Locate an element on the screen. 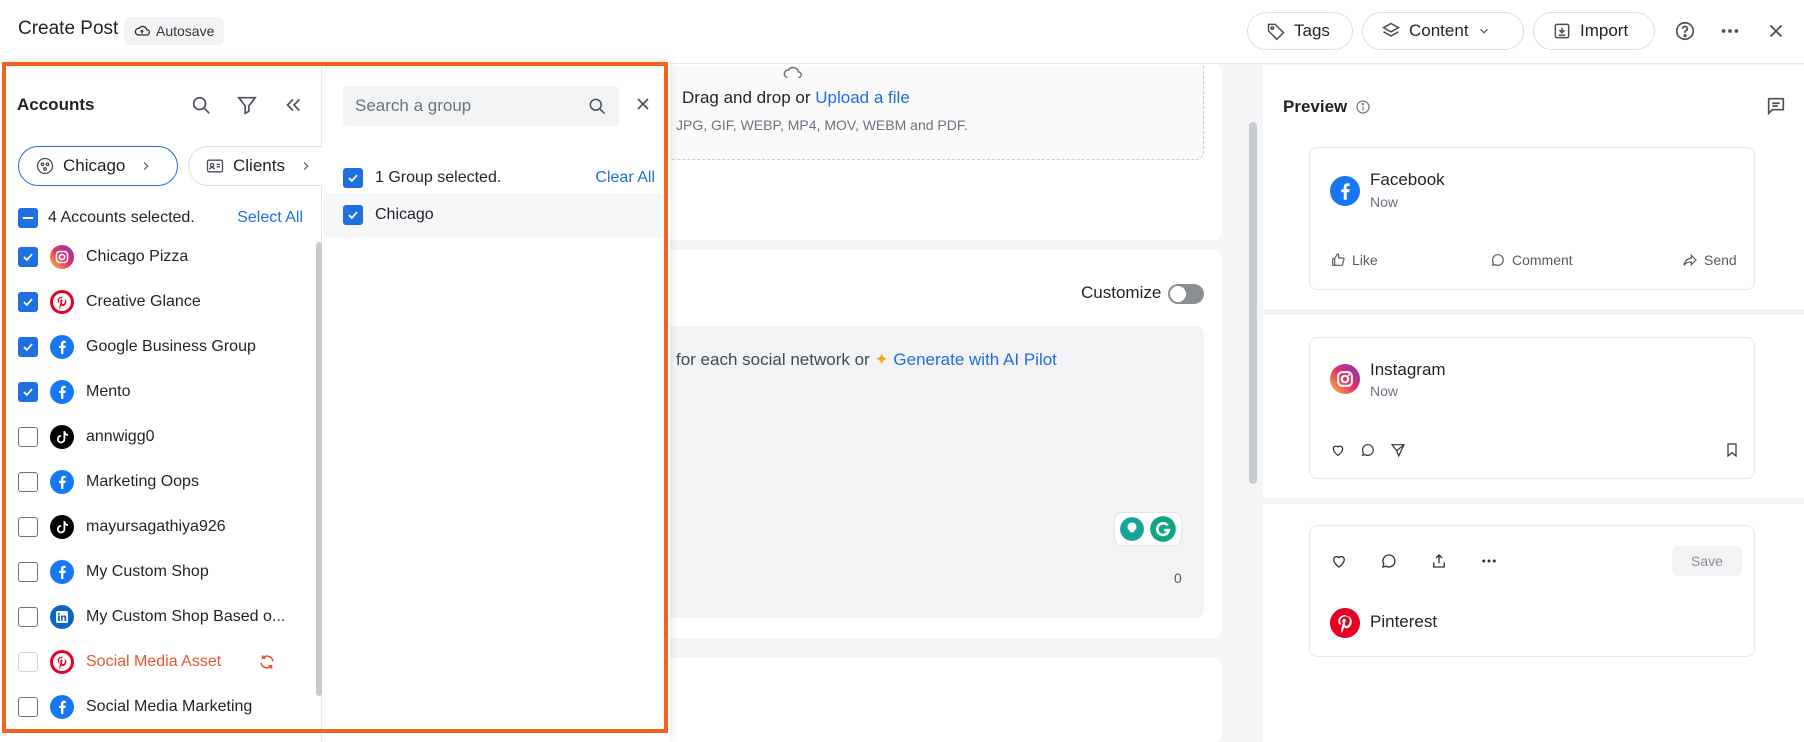 This screenshot has width=1804, height=742. preview-title: Preview is located at coordinates (1315, 106).